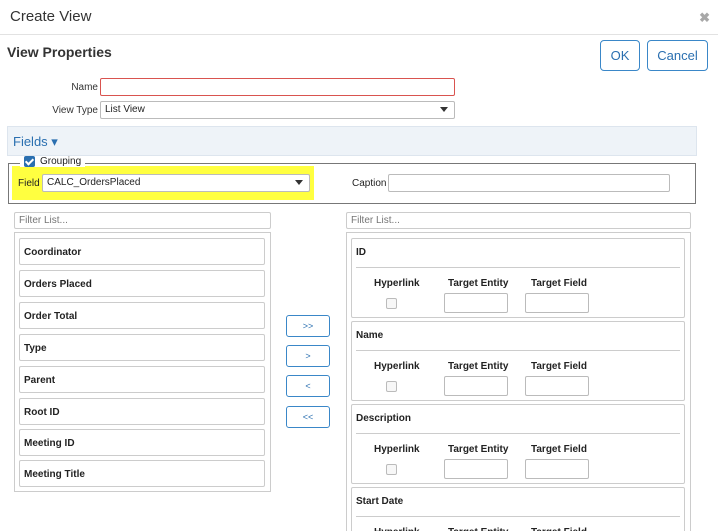  Describe the element at coordinates (277, 110) in the screenshot. I see `view-type-select: List View` at that location.